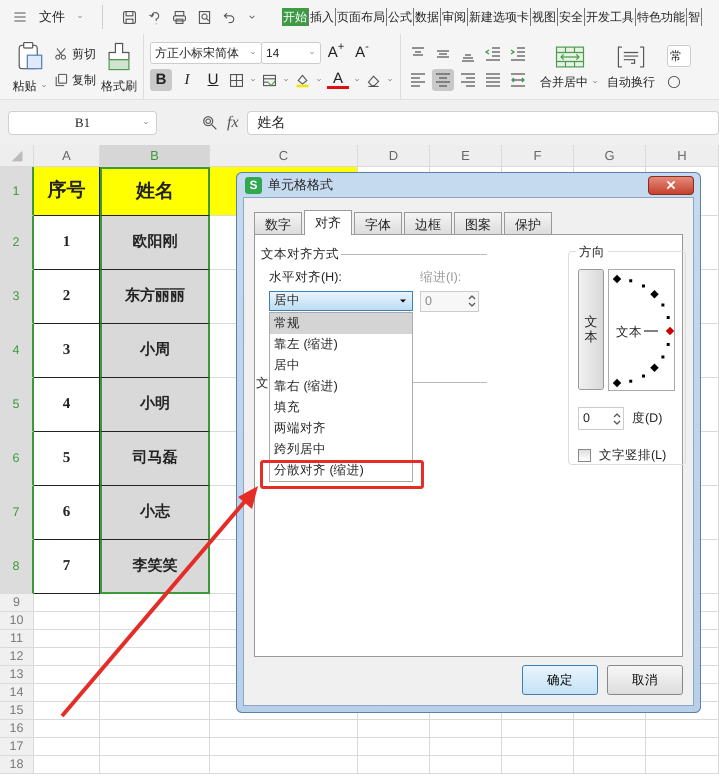 This screenshot has width=719, height=777. What do you see at coordinates (119, 85) in the screenshot?
I see `format-painter-button: 格式刷` at bounding box center [119, 85].